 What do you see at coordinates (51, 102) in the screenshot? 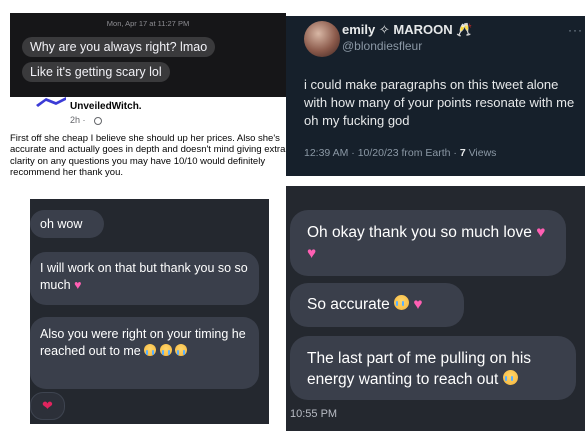
I see `profile-badge-icon` at bounding box center [51, 102].